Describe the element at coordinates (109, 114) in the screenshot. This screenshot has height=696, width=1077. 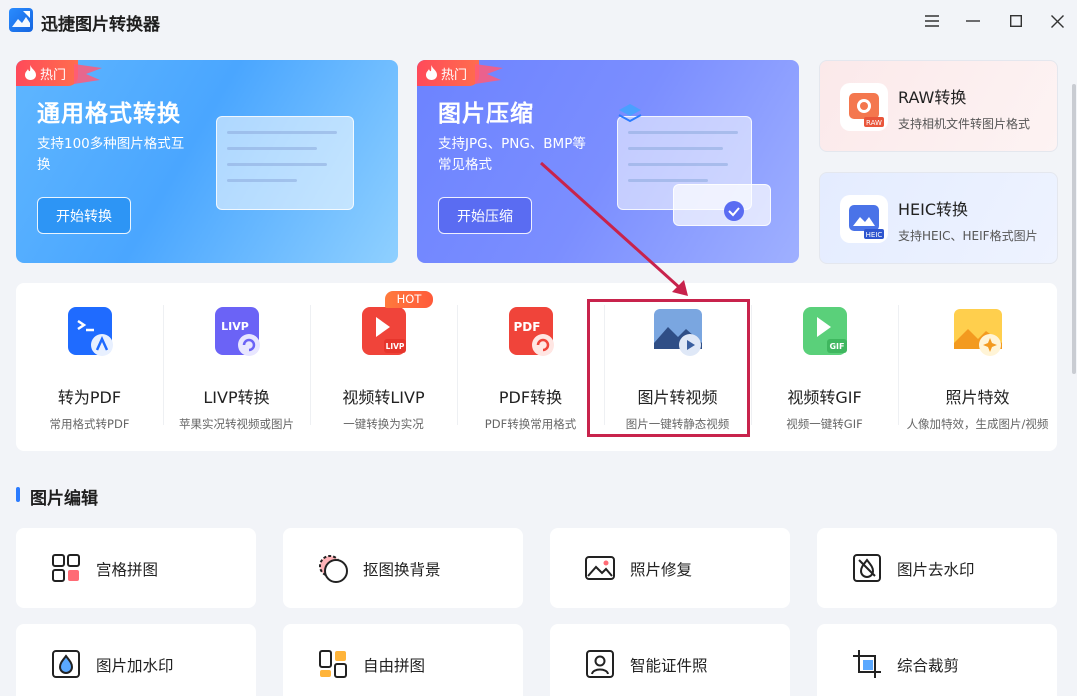
I see `banner-title: 通用格式转换` at that location.